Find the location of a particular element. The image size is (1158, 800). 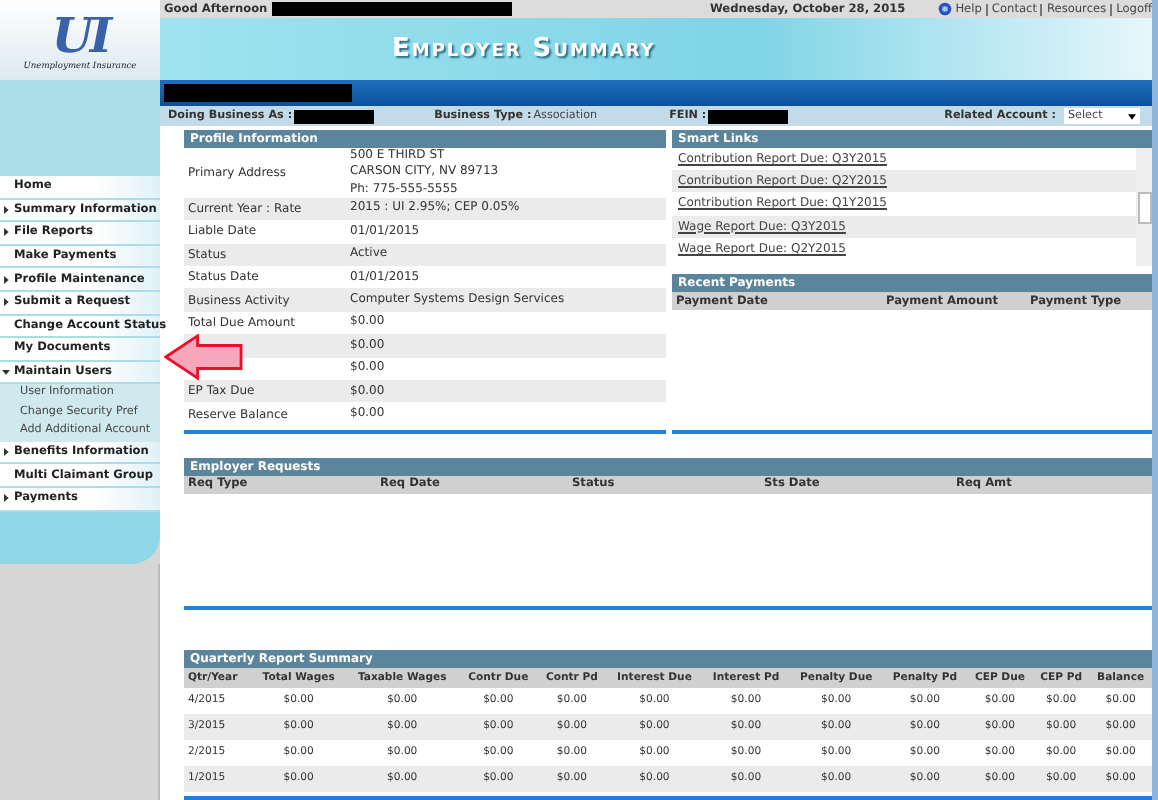

scrollbar is located at coordinates (1144, 207).